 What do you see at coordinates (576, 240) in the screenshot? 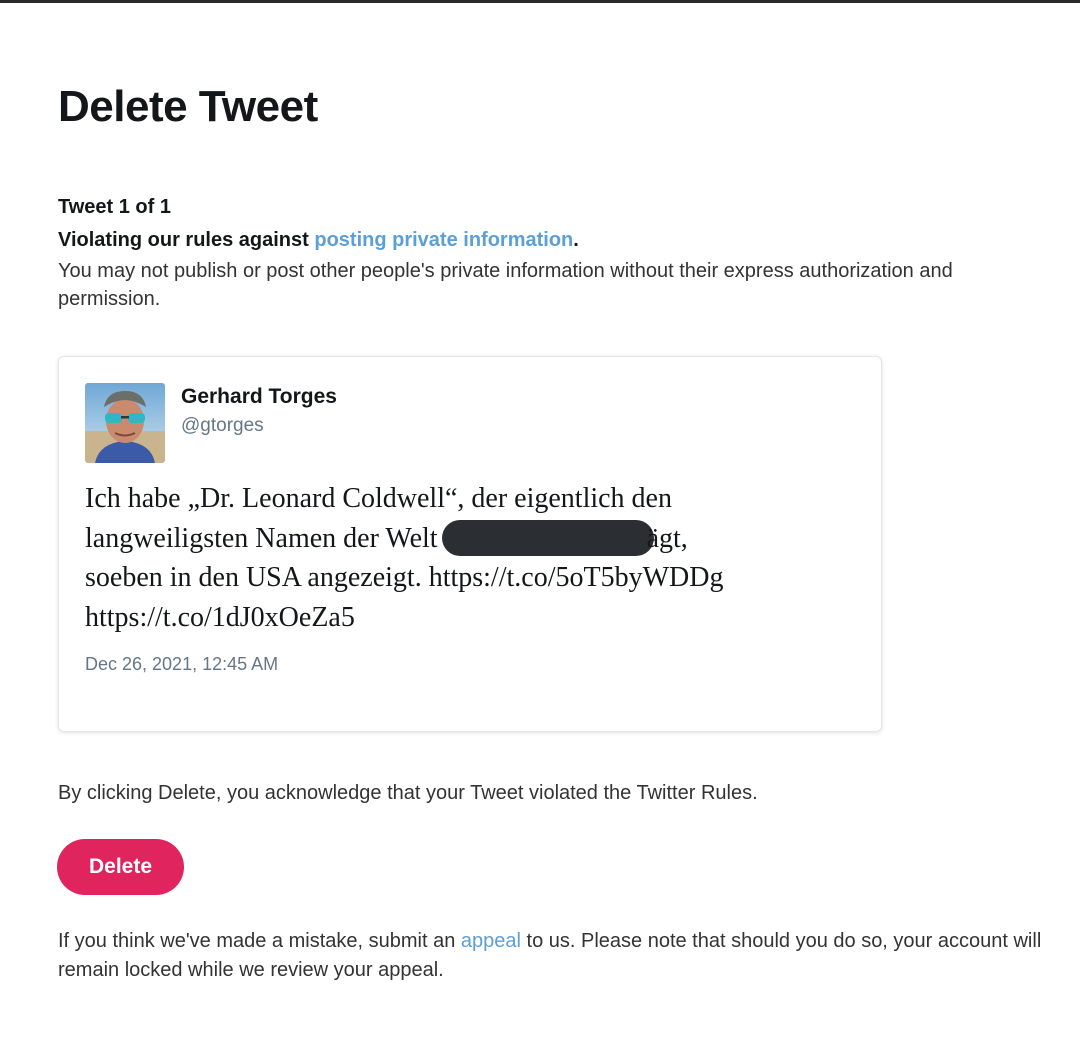
I see `violation-suffix: .` at bounding box center [576, 240].